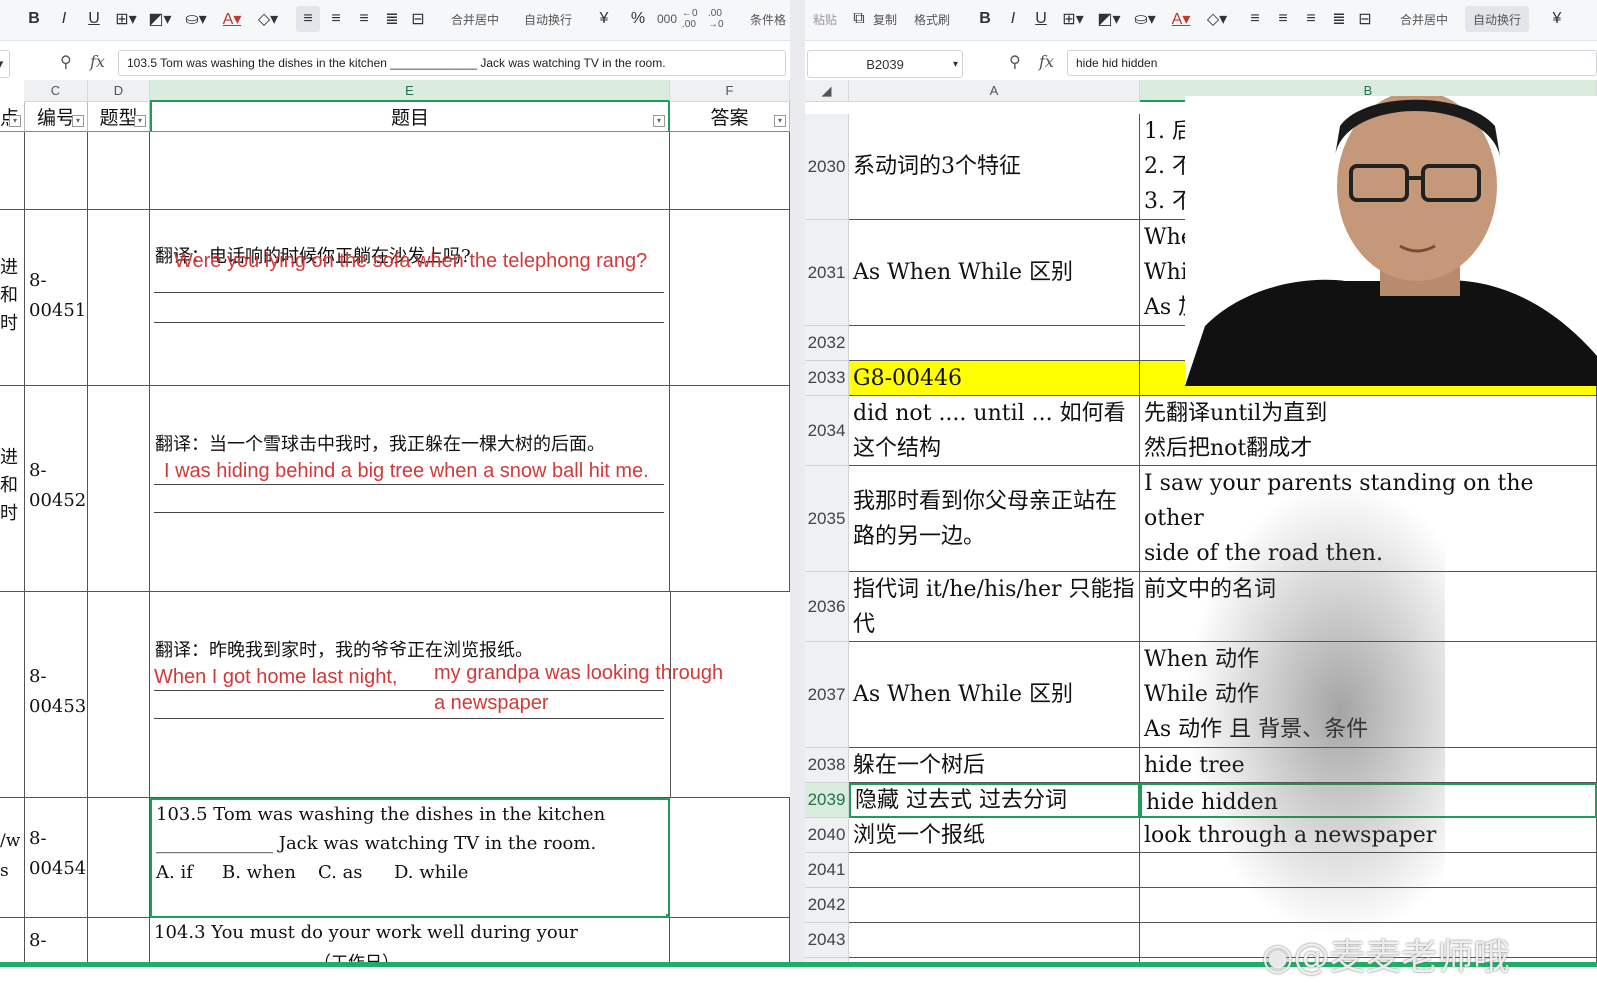 Image resolution: width=1597 pixels, height=1008 pixels. What do you see at coordinates (994, 607) in the screenshot?
I see `cell-a: 指代词 it/he/his/her 只能指代` at bounding box center [994, 607].